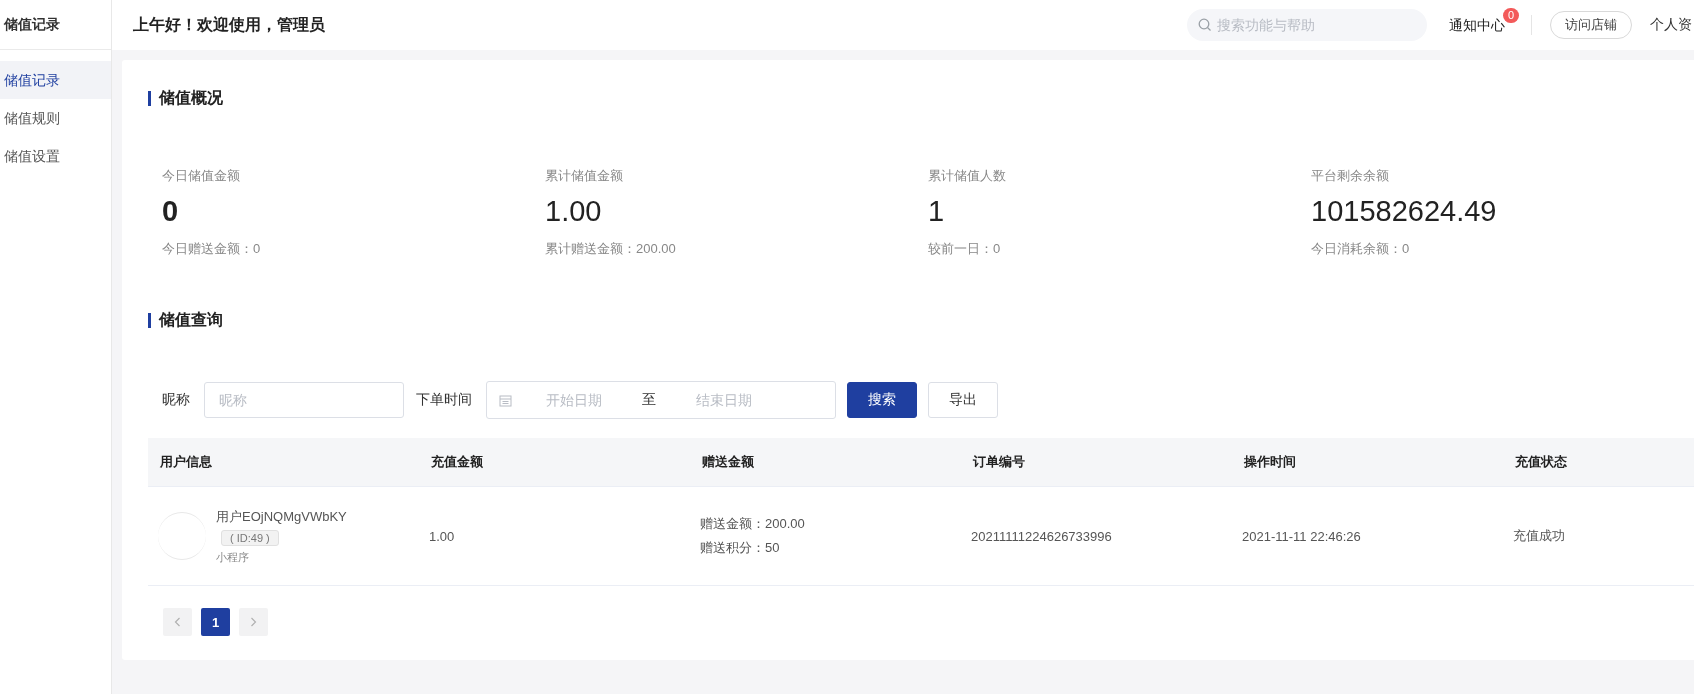 The image size is (1694, 694). What do you see at coordinates (649, 400) in the screenshot?
I see `range-separator: 至` at bounding box center [649, 400].